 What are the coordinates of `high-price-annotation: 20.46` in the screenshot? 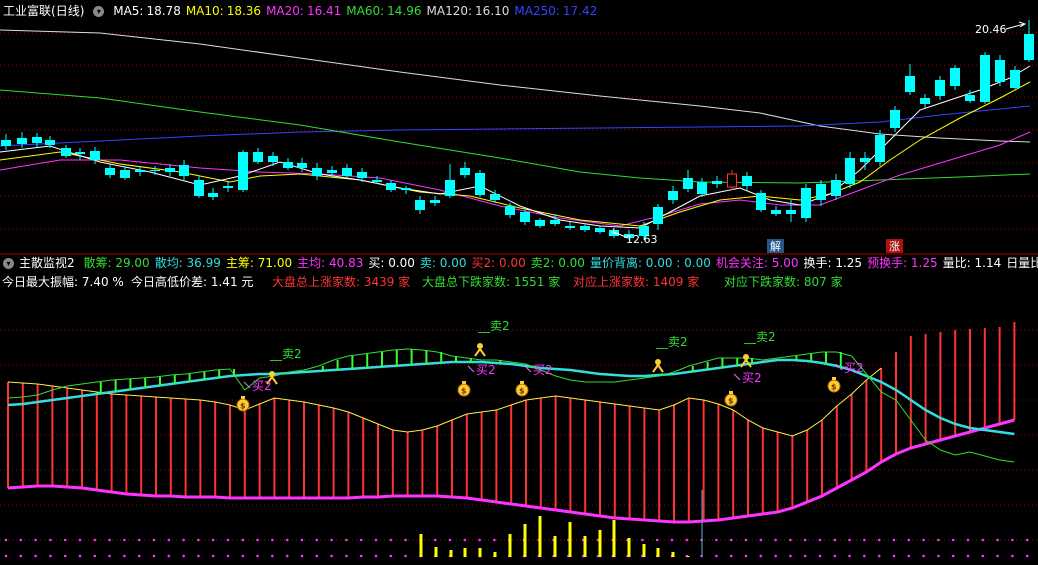 It's located at (1001, 28).